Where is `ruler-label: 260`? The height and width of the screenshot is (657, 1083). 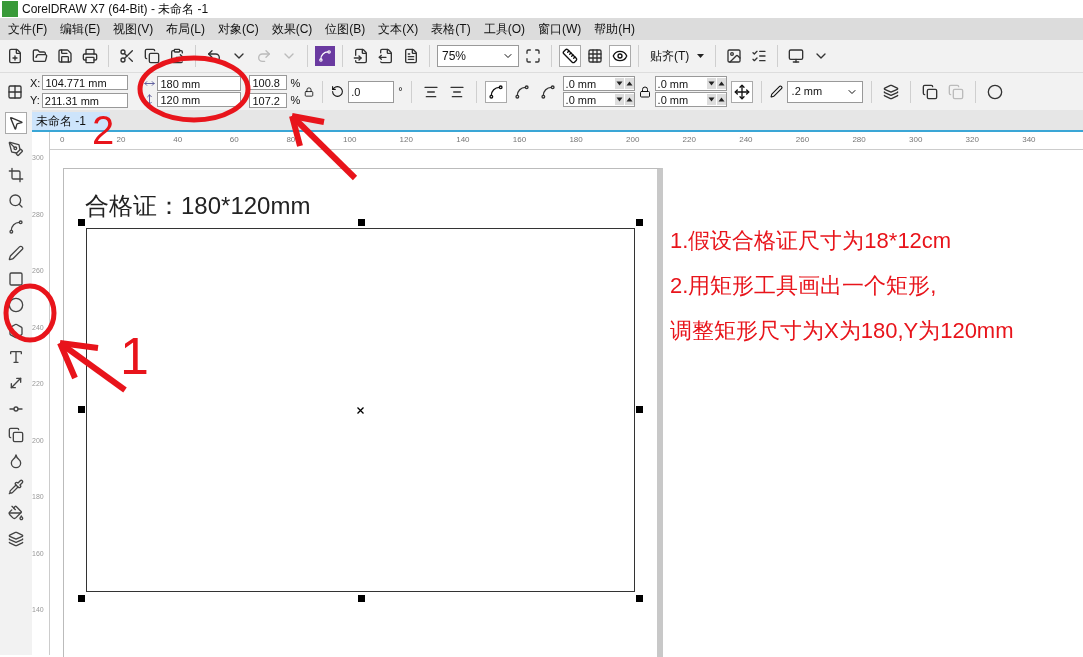 ruler-label: 260 is located at coordinates (802, 140).